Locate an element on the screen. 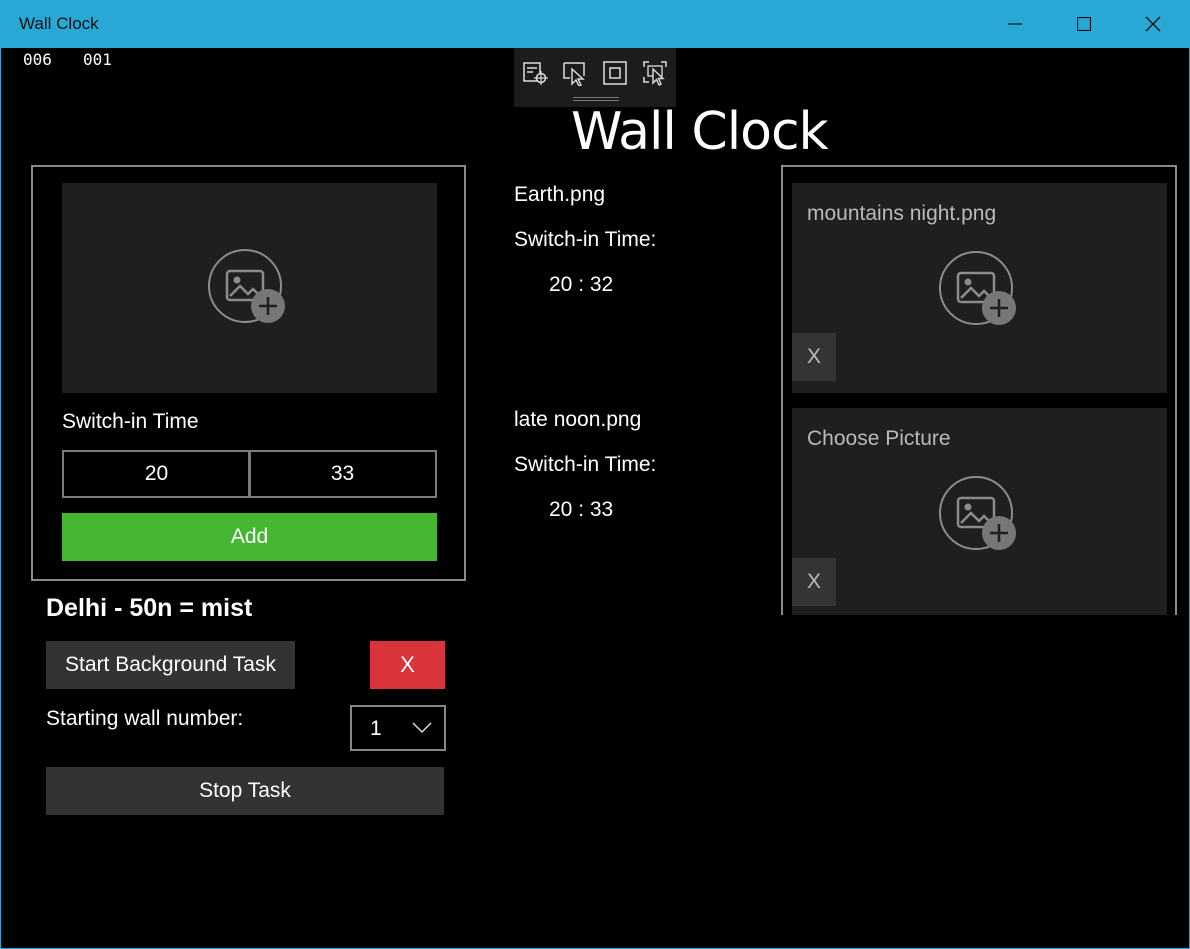 This screenshot has height=949, width=1190. window-title: Wall Clock is located at coordinates (59, 23).